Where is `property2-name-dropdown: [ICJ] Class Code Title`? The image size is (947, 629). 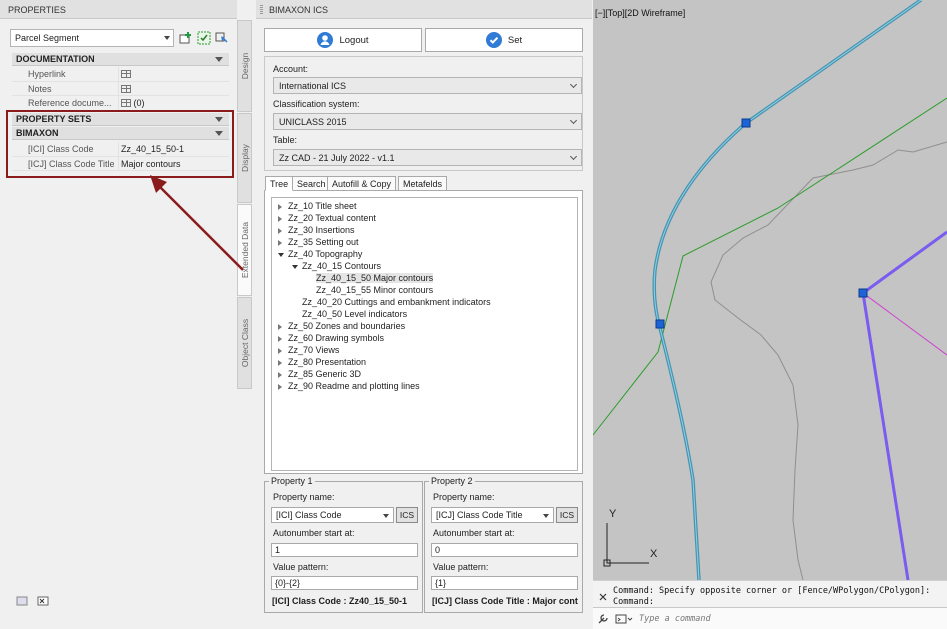 property2-name-dropdown: [ICJ] Class Code Title is located at coordinates (492, 515).